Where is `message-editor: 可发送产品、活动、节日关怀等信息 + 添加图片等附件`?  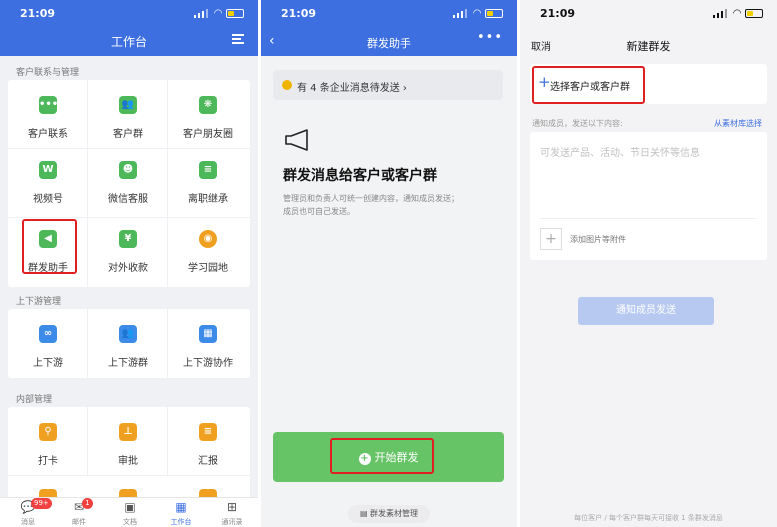 message-editor: 可发送产品、活动、节日关怀等信息 + 添加图片等附件 is located at coordinates (648, 196).